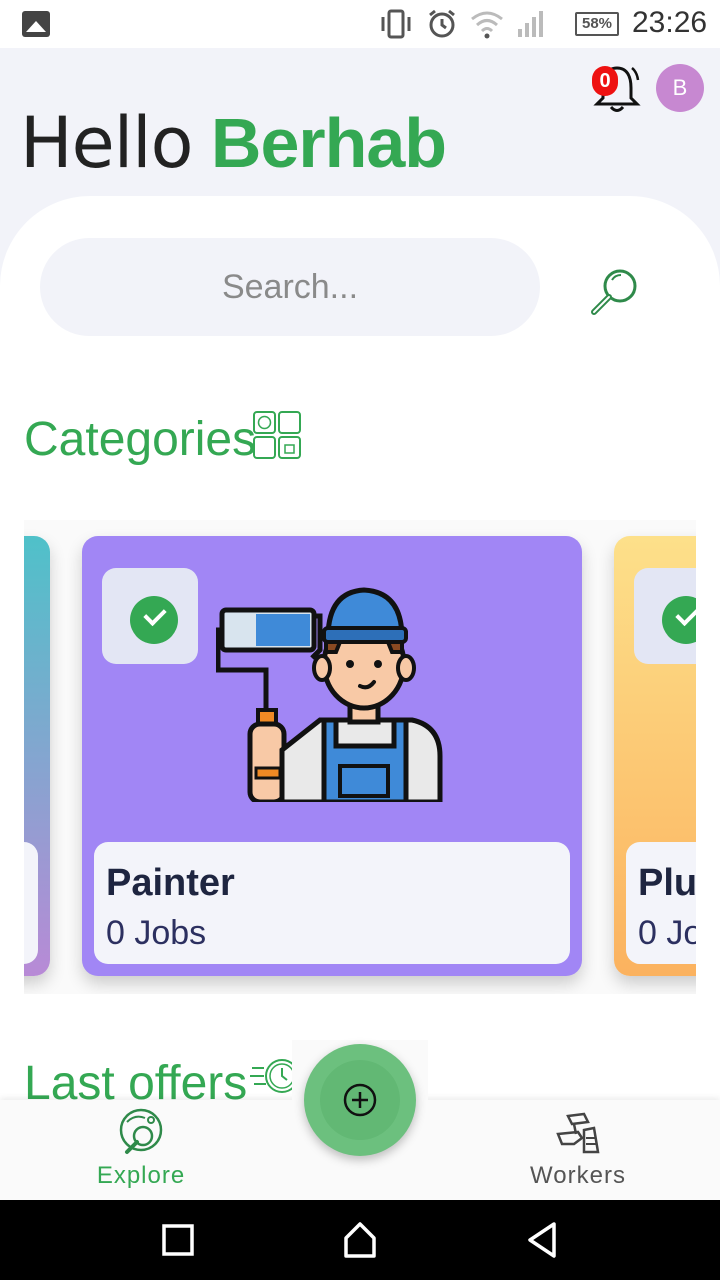 Image resolution: width=720 pixels, height=1280 pixels. Describe the element at coordinates (170, 883) in the screenshot. I see `category-name: Painter` at that location.